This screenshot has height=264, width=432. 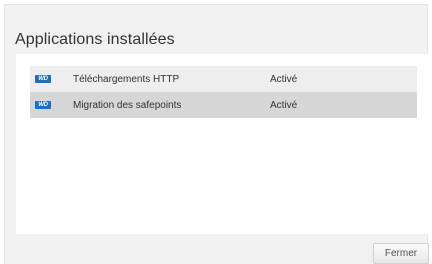 What do you see at coordinates (401, 253) in the screenshot?
I see `close-button: Fermer` at bounding box center [401, 253].